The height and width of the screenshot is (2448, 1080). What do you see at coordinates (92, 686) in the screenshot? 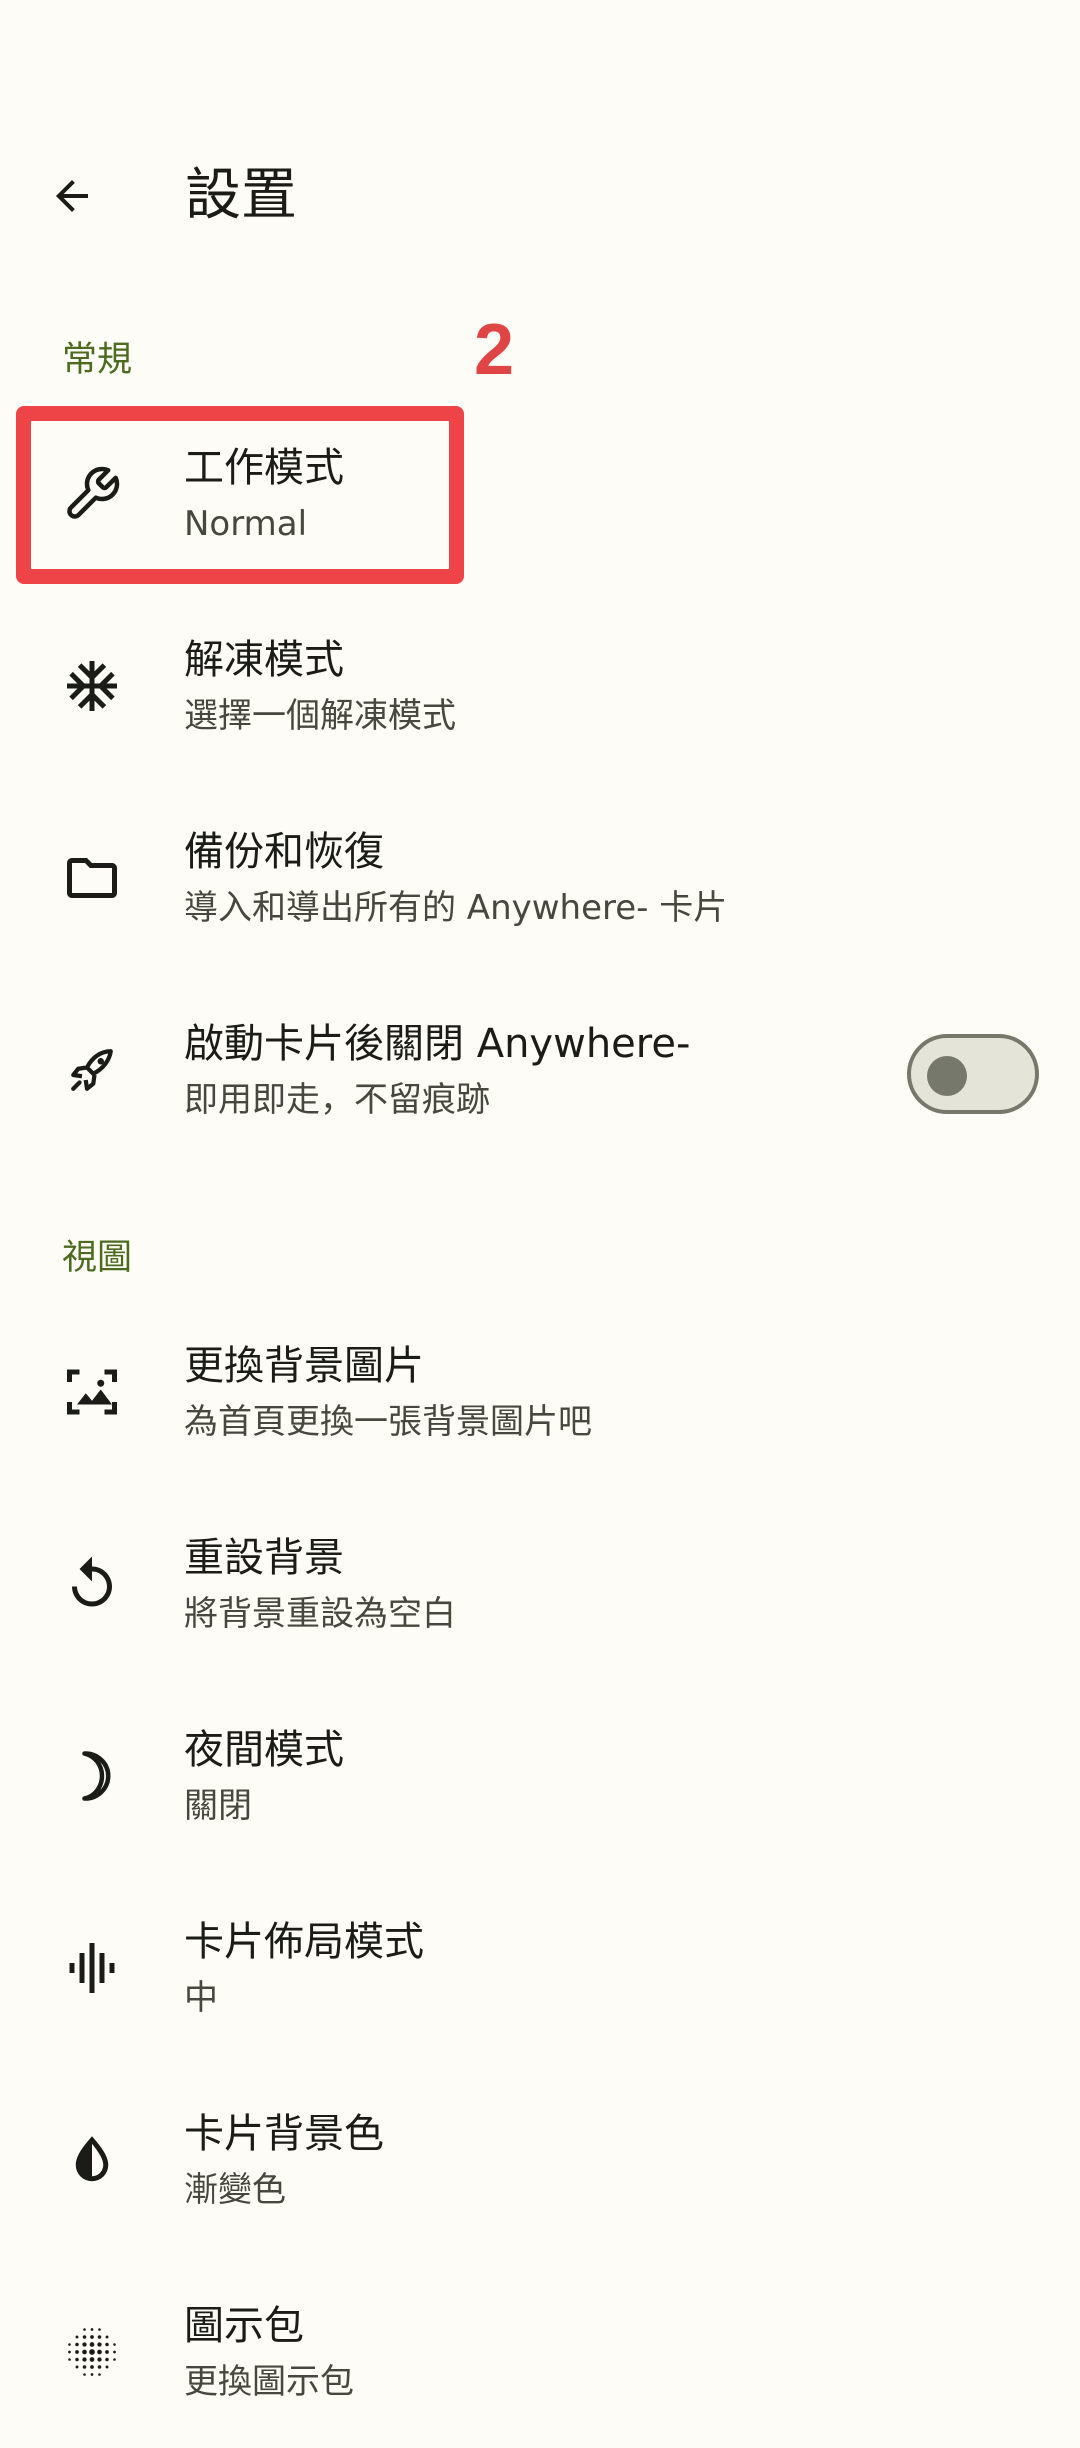
I see `snowflake-icon` at bounding box center [92, 686].